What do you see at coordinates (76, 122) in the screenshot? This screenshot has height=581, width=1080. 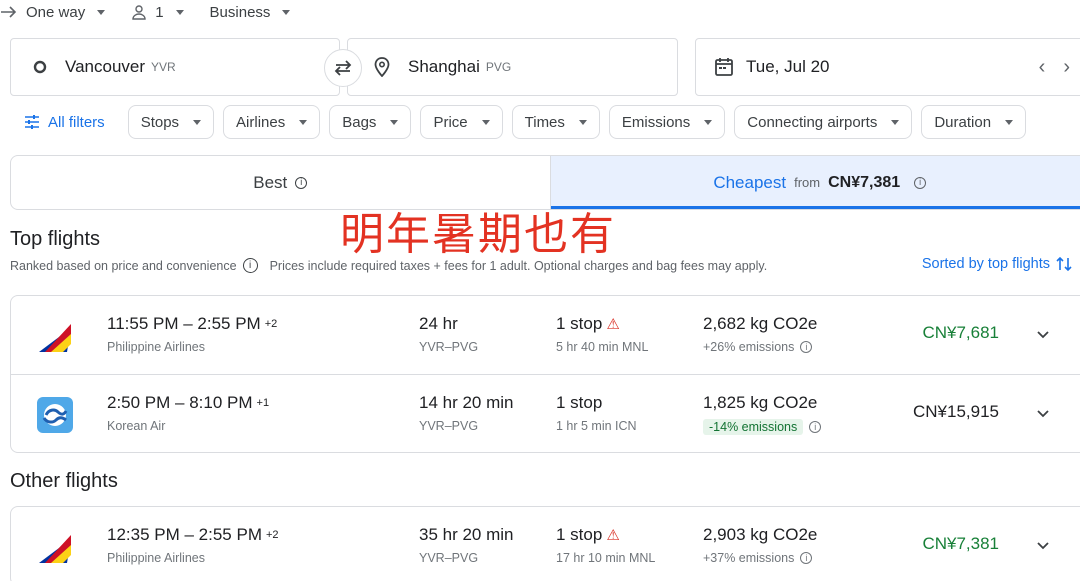 I see `all-filters-label: All filters` at bounding box center [76, 122].